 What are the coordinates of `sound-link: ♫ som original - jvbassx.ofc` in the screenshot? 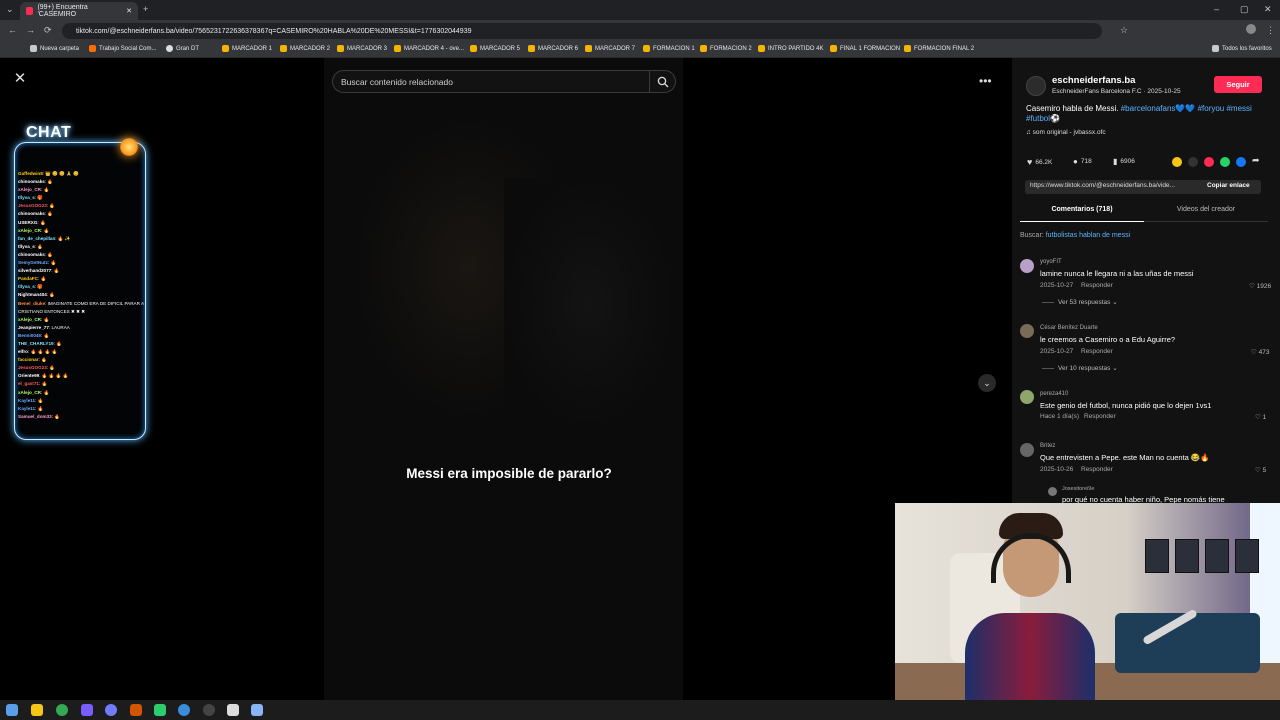 It's located at (1066, 132).